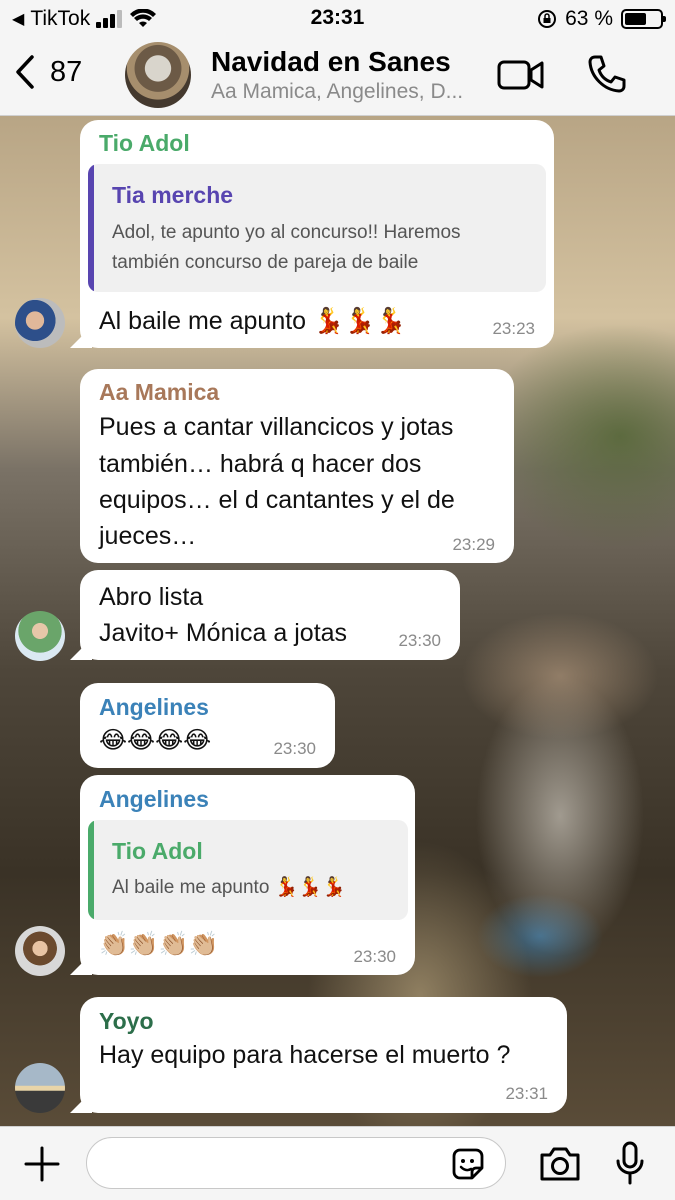  What do you see at coordinates (265, 262) in the screenshot?
I see `quote-text-line: también concurso de pareja de baile` at bounding box center [265, 262].